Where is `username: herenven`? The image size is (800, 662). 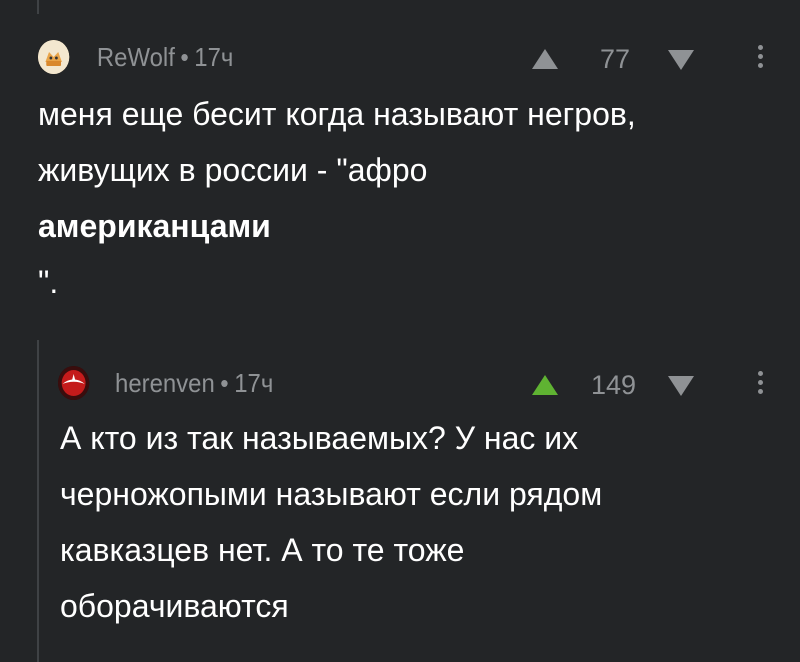 username: herenven is located at coordinates (165, 383).